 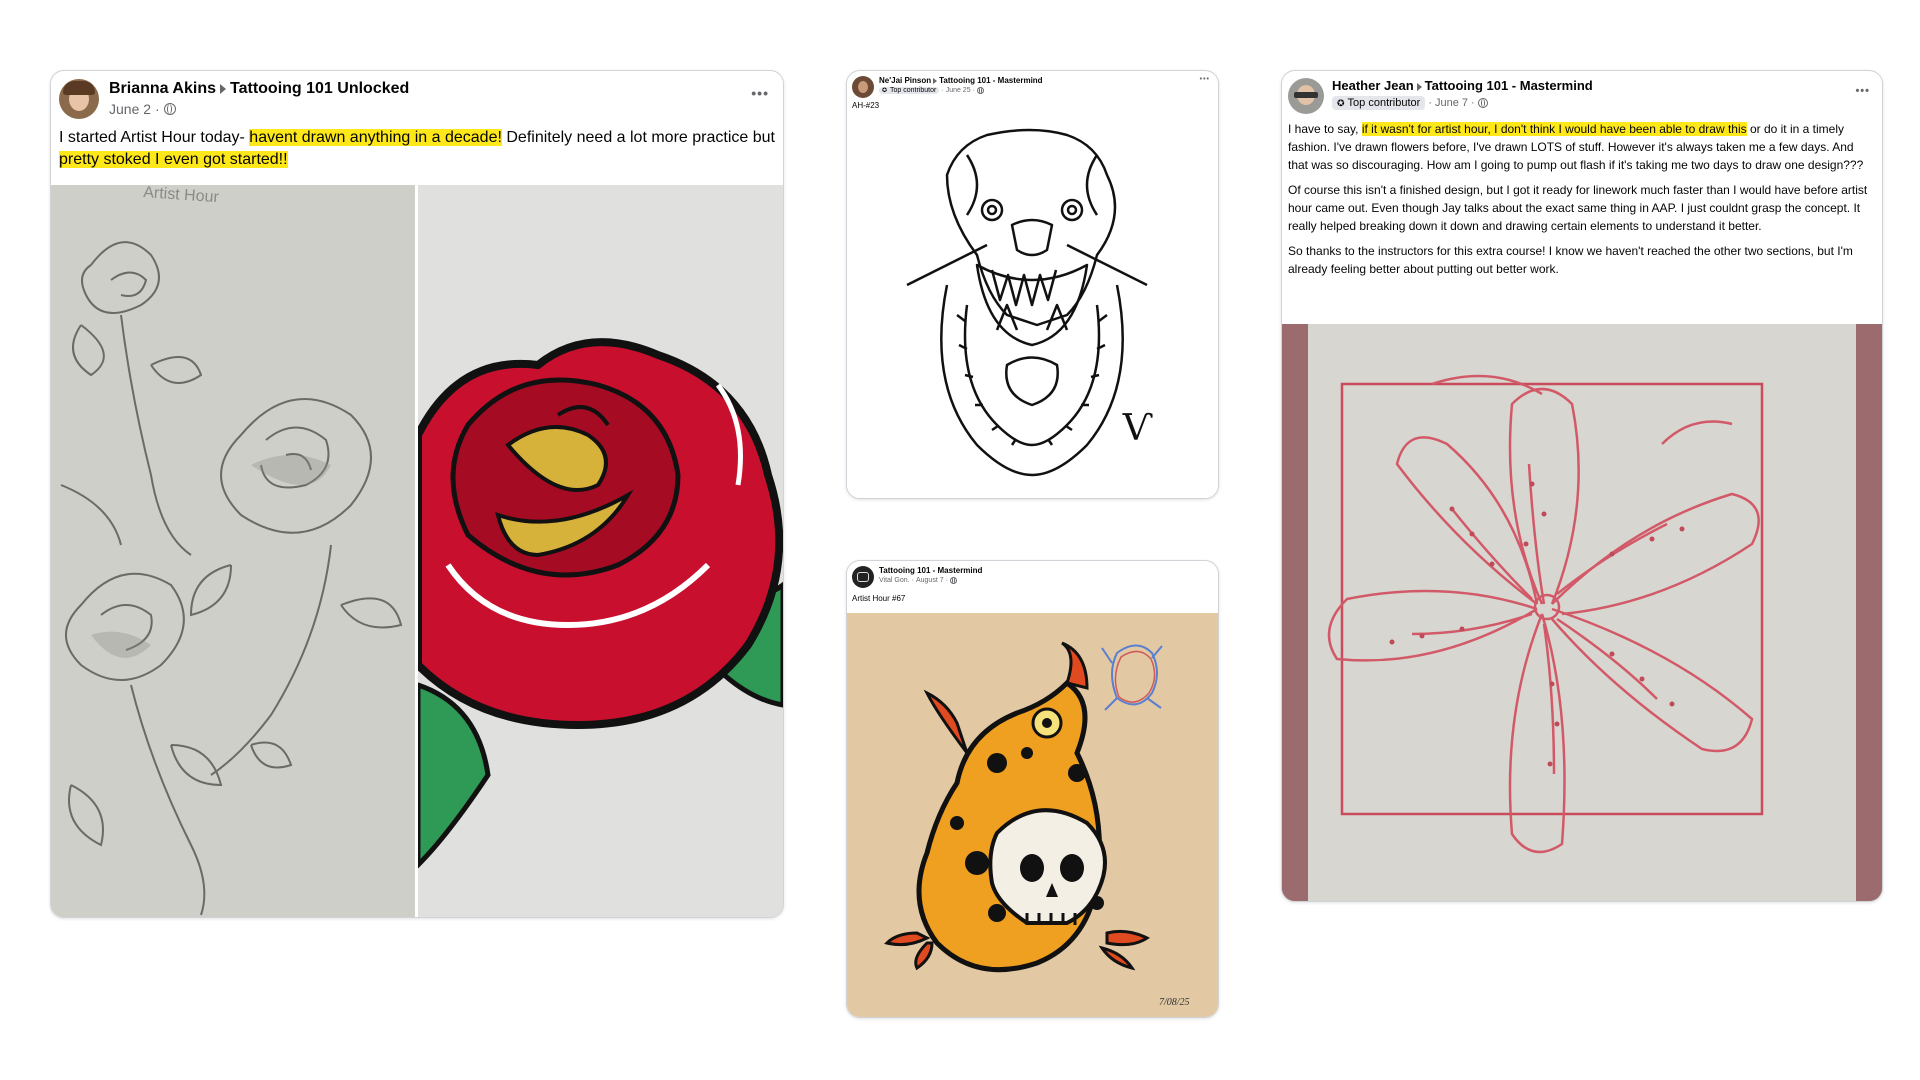 I want to click on post-text: AH-#23, so click(x=866, y=105).